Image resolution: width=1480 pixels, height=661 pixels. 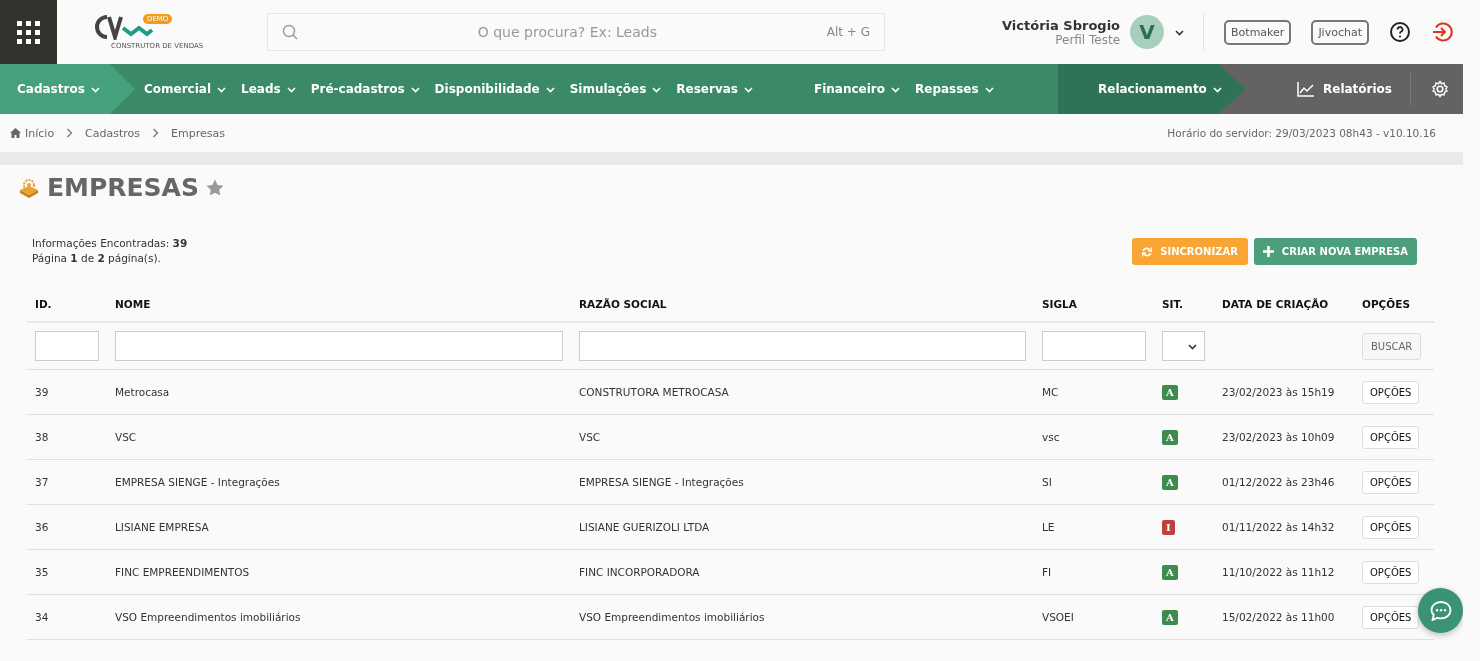 I want to click on menu-item: Disponibilidade, so click(x=495, y=89).